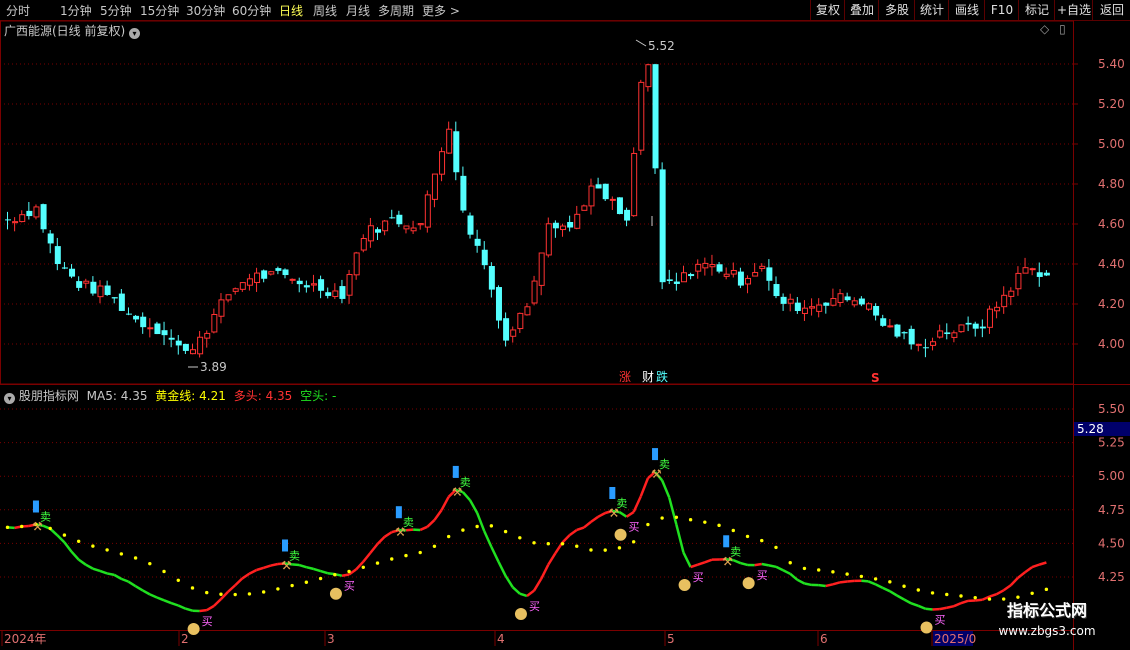 The height and width of the screenshot is (650, 1130). I want to click on watermark-url: www.zbgs3.com, so click(1047, 631).